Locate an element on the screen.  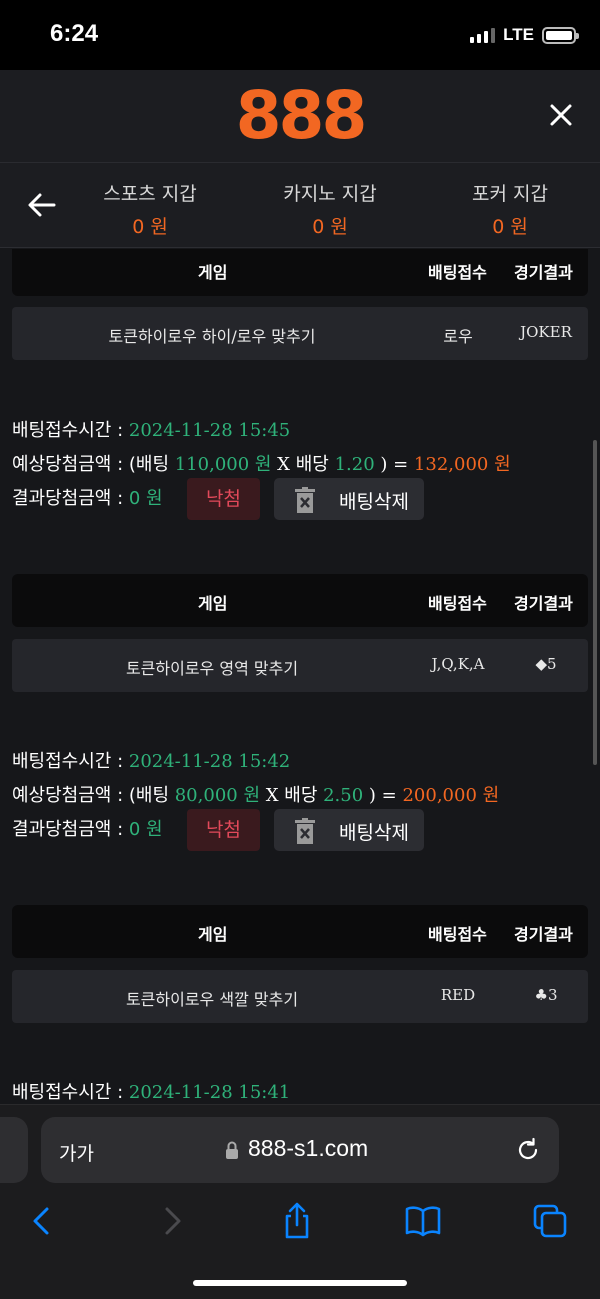
lock-icon is located at coordinates (232, 1150).